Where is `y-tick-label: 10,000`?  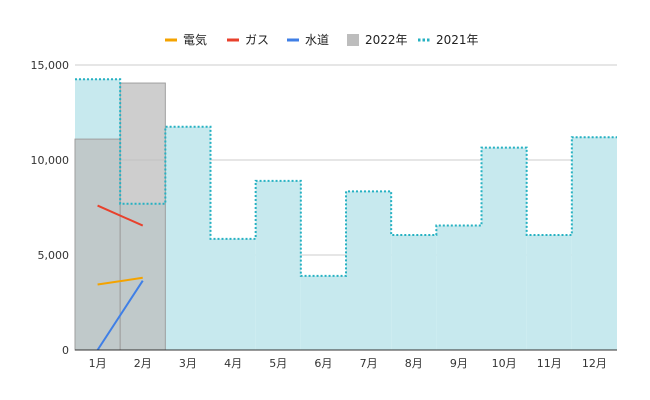 y-tick-label: 10,000 is located at coordinates (50, 160).